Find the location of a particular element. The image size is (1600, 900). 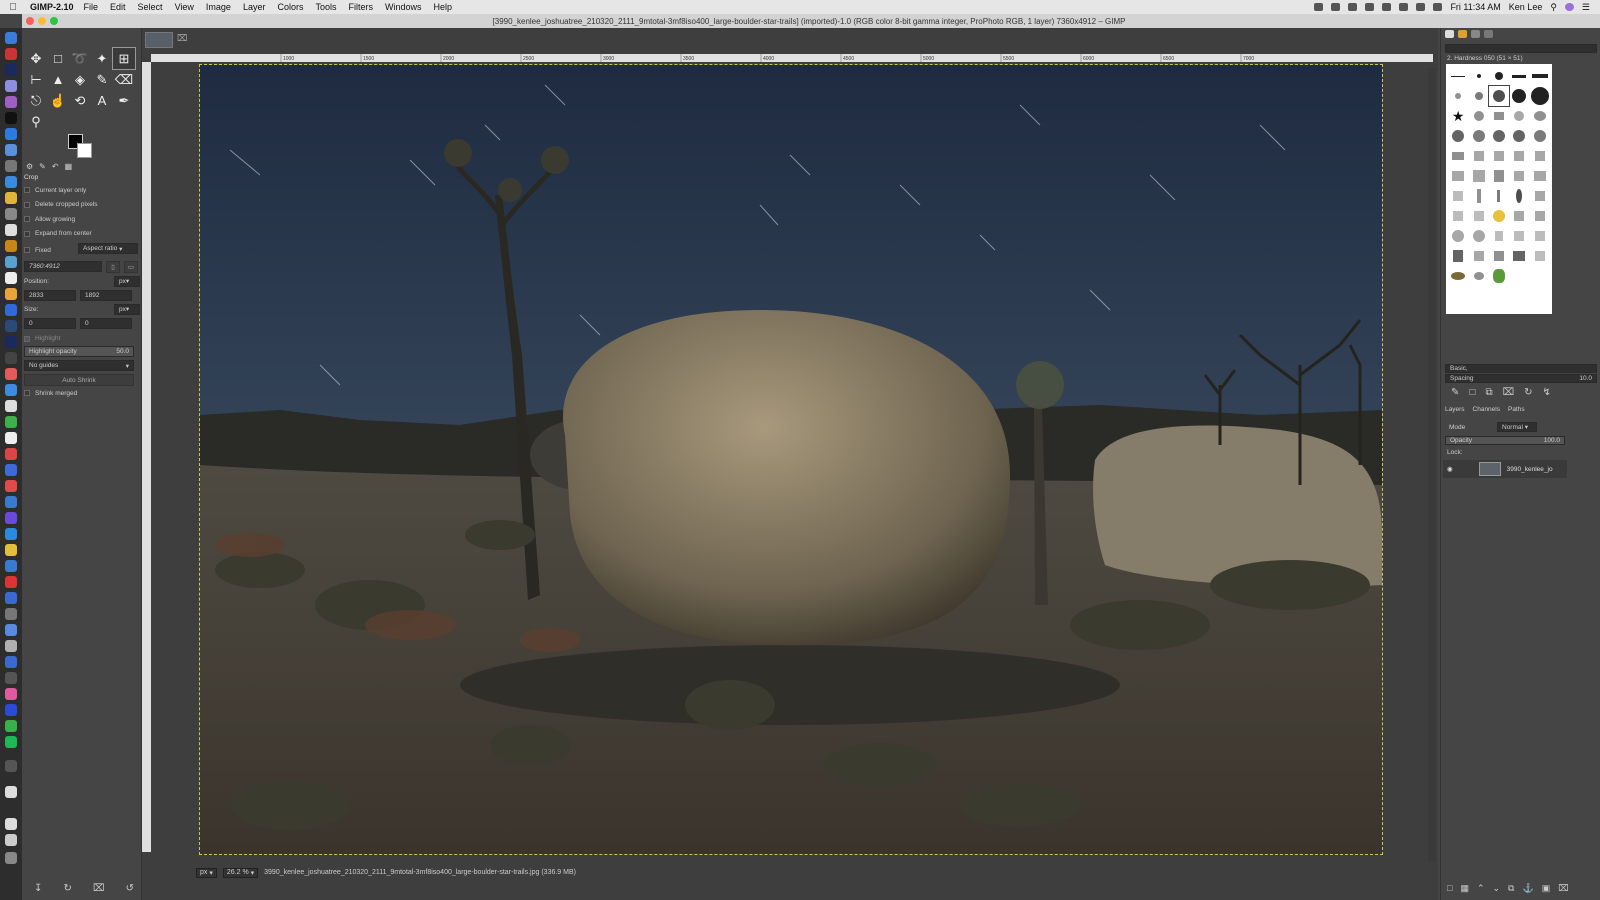

refresh-brushes-icon: ↻ is located at coordinates (1528, 392).